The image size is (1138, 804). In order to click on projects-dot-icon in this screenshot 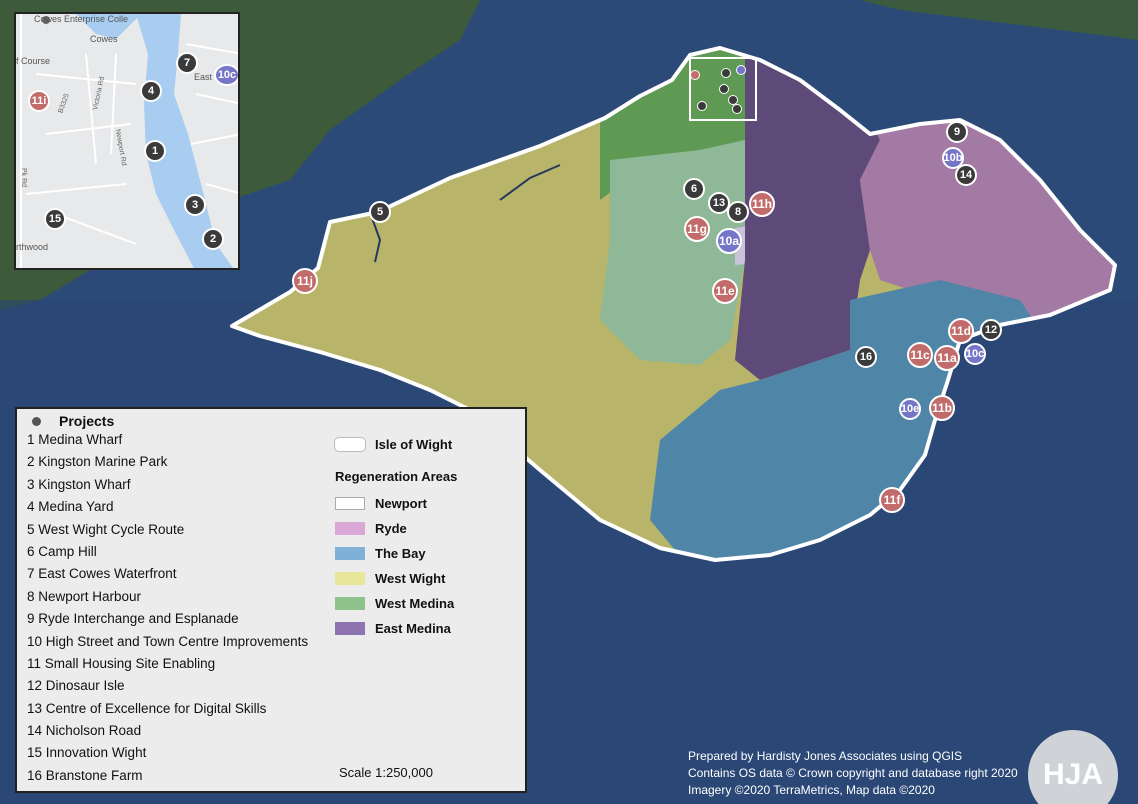, I will do `click(36, 421)`.